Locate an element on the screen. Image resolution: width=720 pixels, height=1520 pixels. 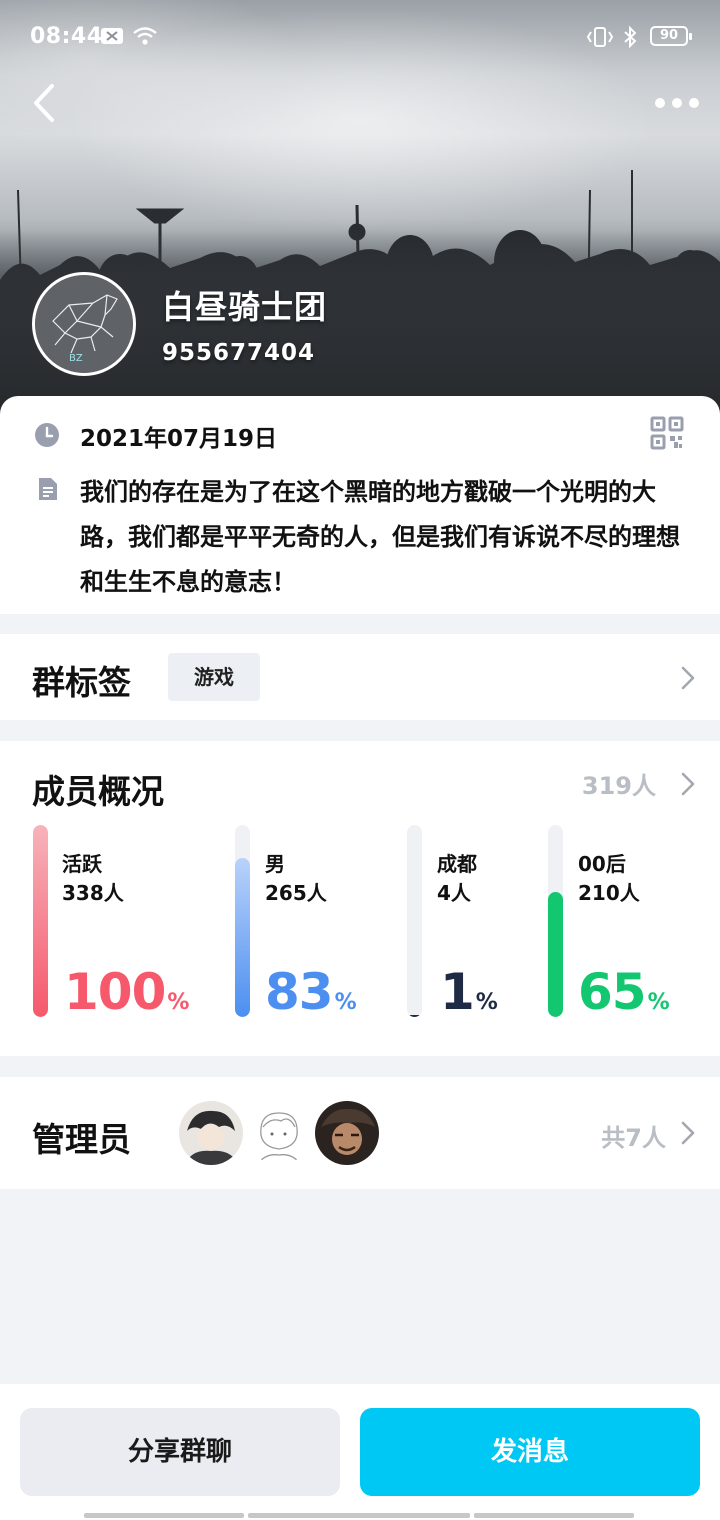
back-chevron-icon is located at coordinates (48, 103).